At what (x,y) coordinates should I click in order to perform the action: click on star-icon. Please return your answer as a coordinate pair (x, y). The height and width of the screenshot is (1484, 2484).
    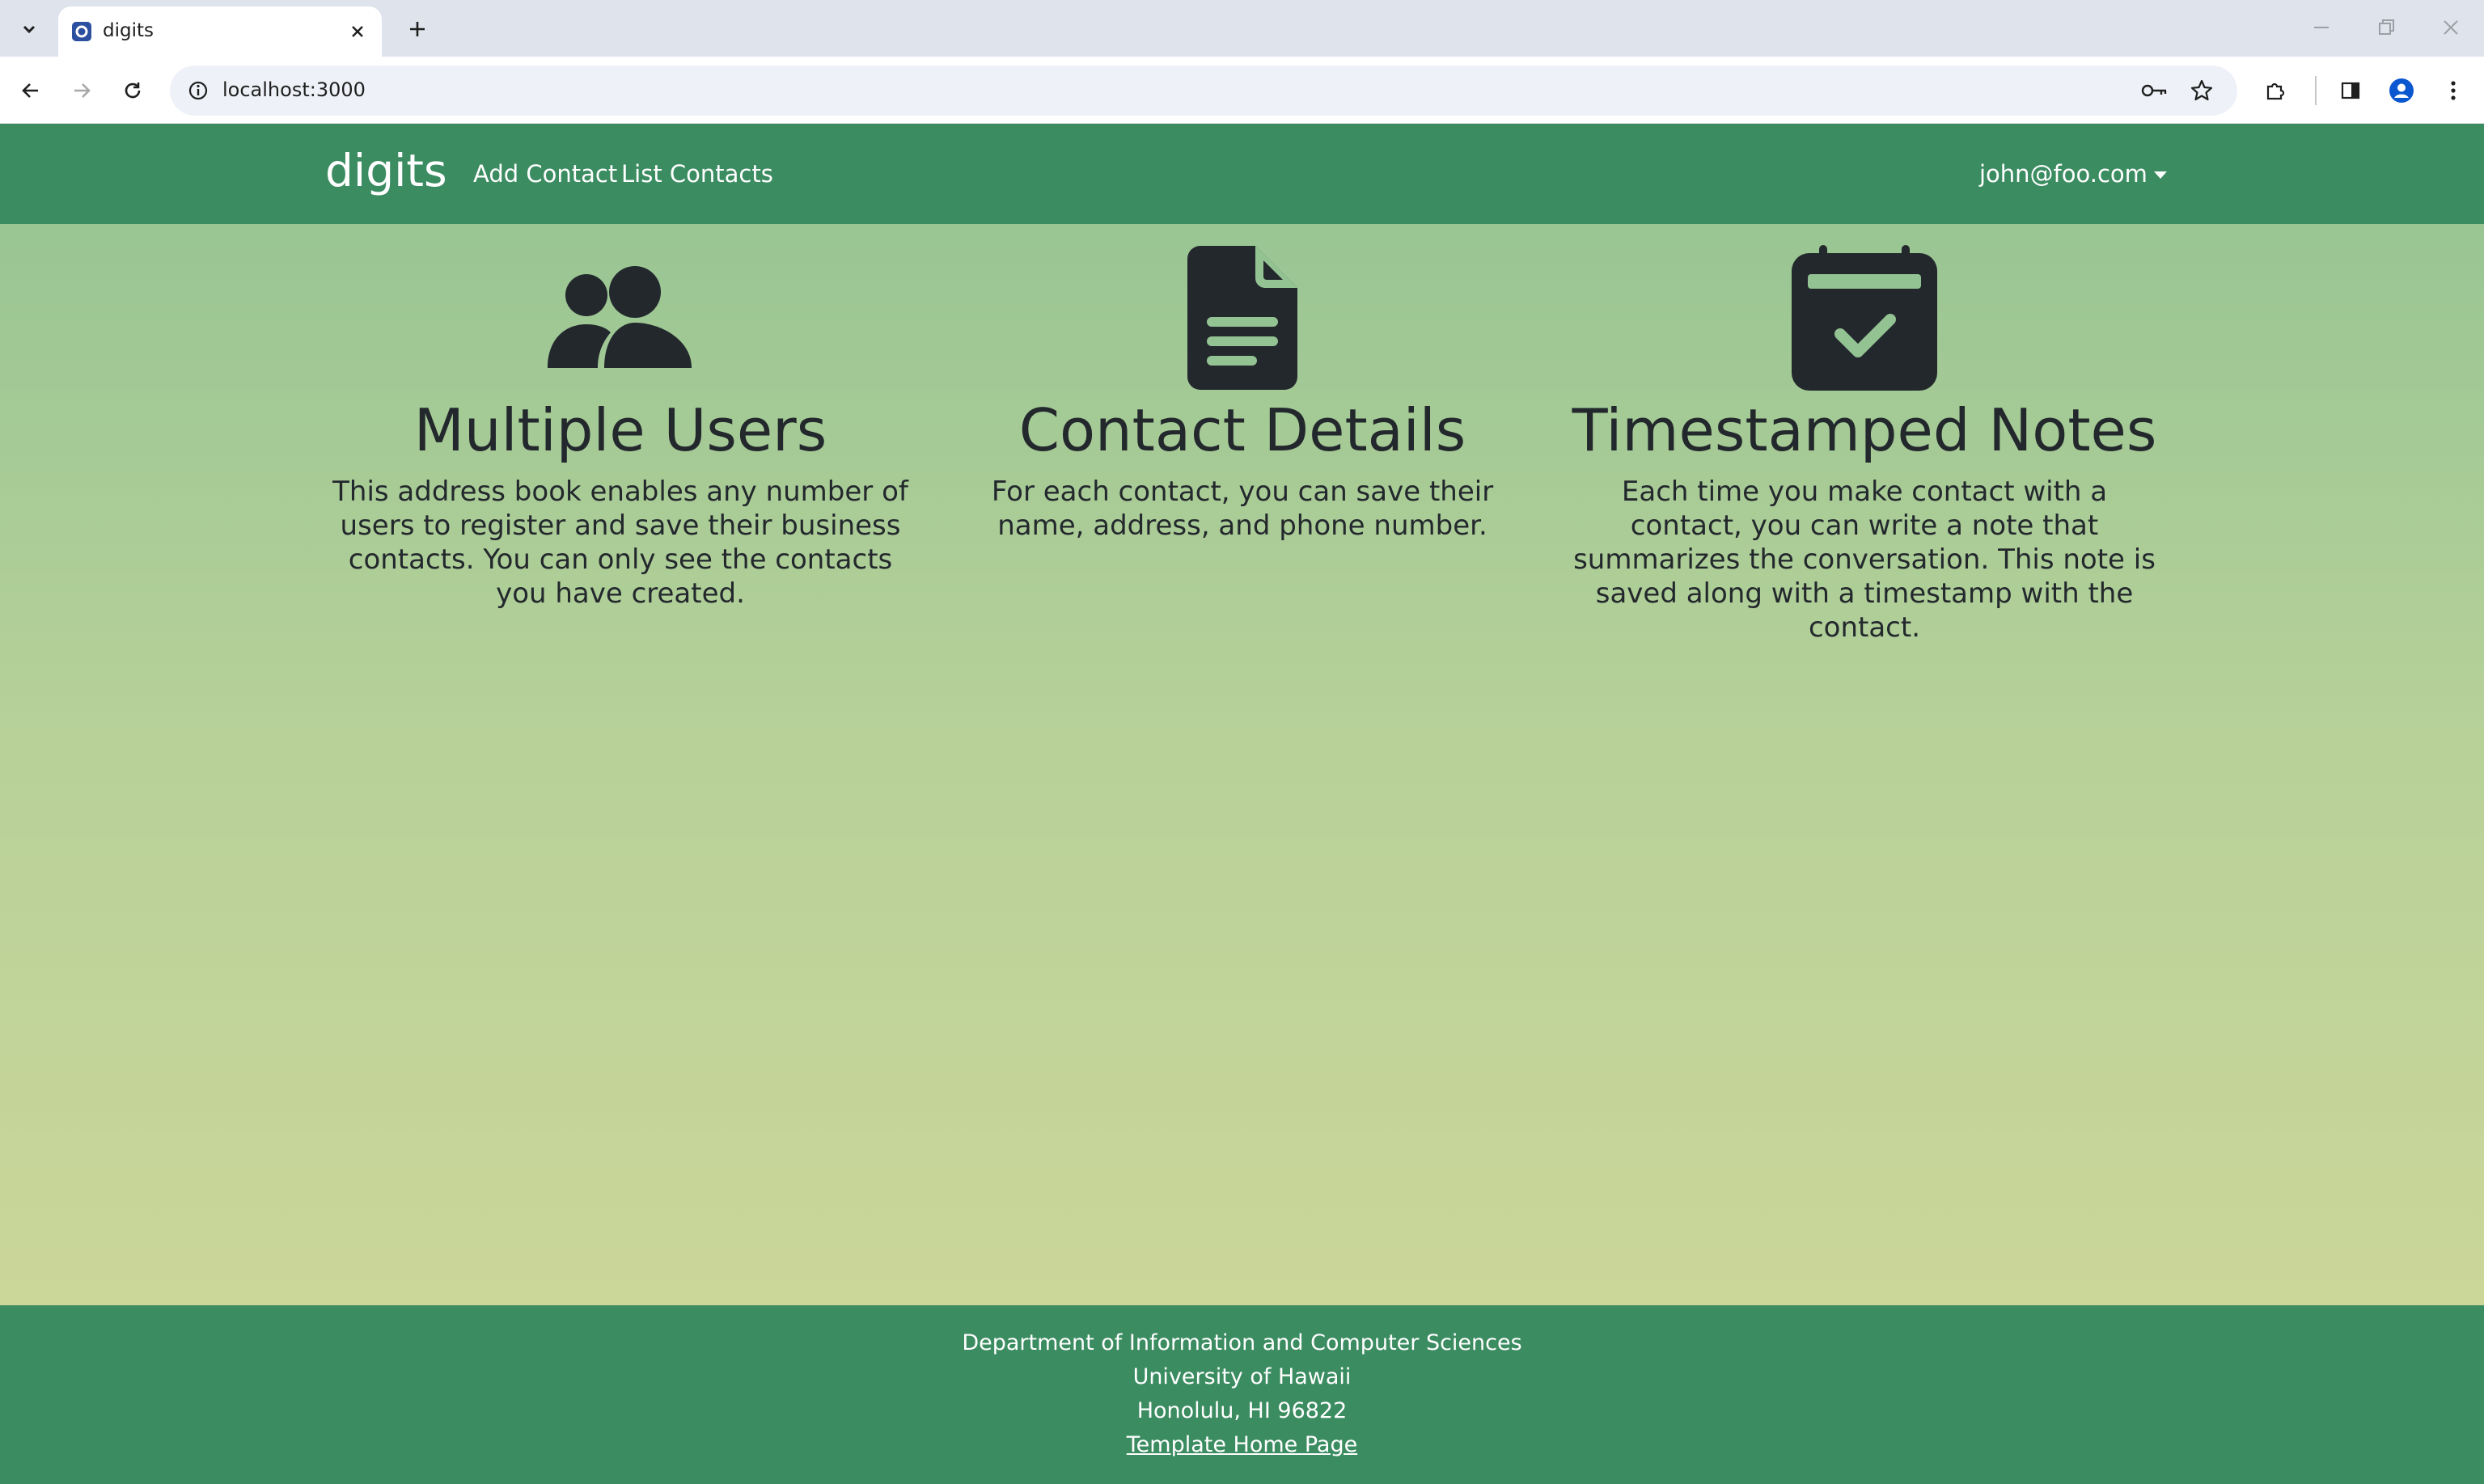
    Looking at the image, I should click on (2201, 90).